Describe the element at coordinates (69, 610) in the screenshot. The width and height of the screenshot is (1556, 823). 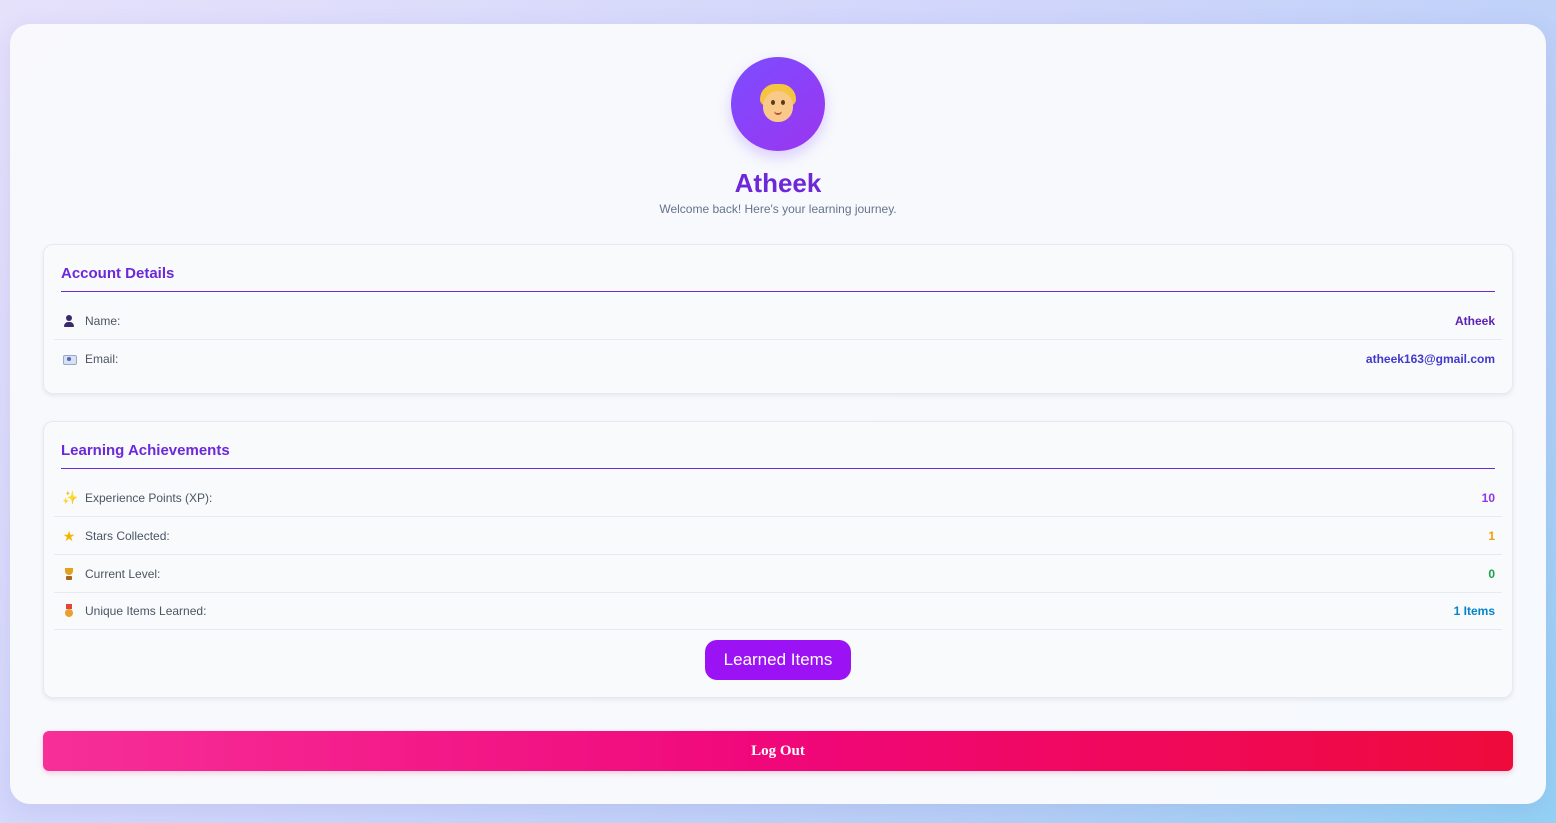
I see `medal-icon` at that location.